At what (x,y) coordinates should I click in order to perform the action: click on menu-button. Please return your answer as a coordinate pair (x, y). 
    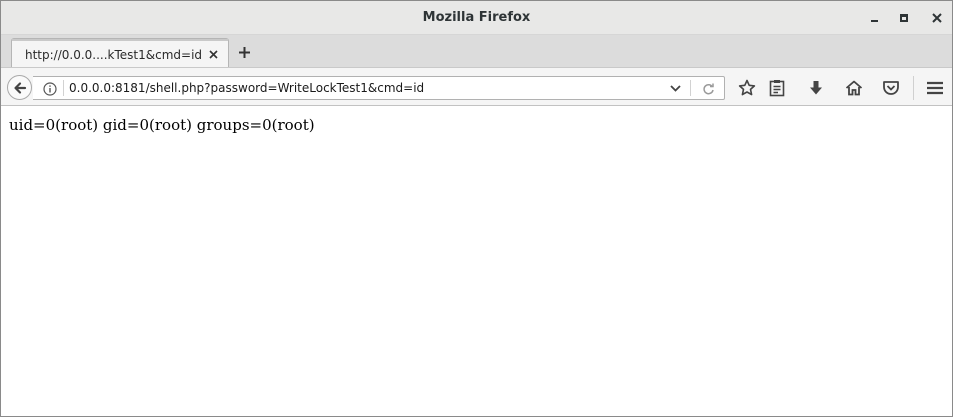
    Looking at the image, I should click on (935, 88).